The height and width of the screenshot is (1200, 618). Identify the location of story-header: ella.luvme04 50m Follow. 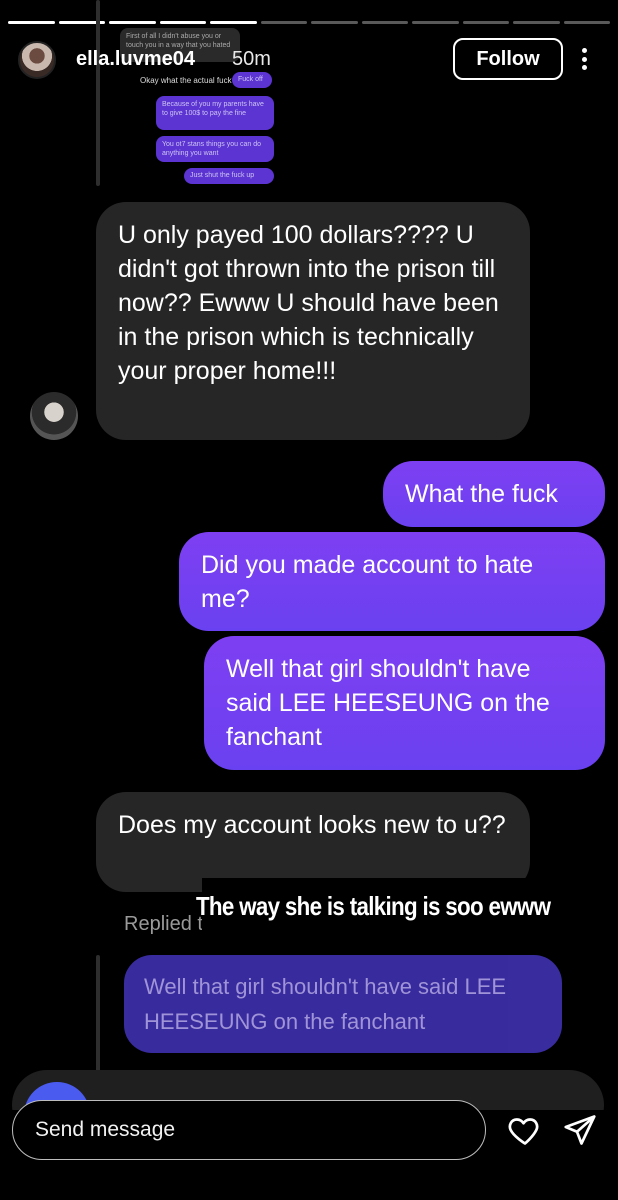
(309, 60).